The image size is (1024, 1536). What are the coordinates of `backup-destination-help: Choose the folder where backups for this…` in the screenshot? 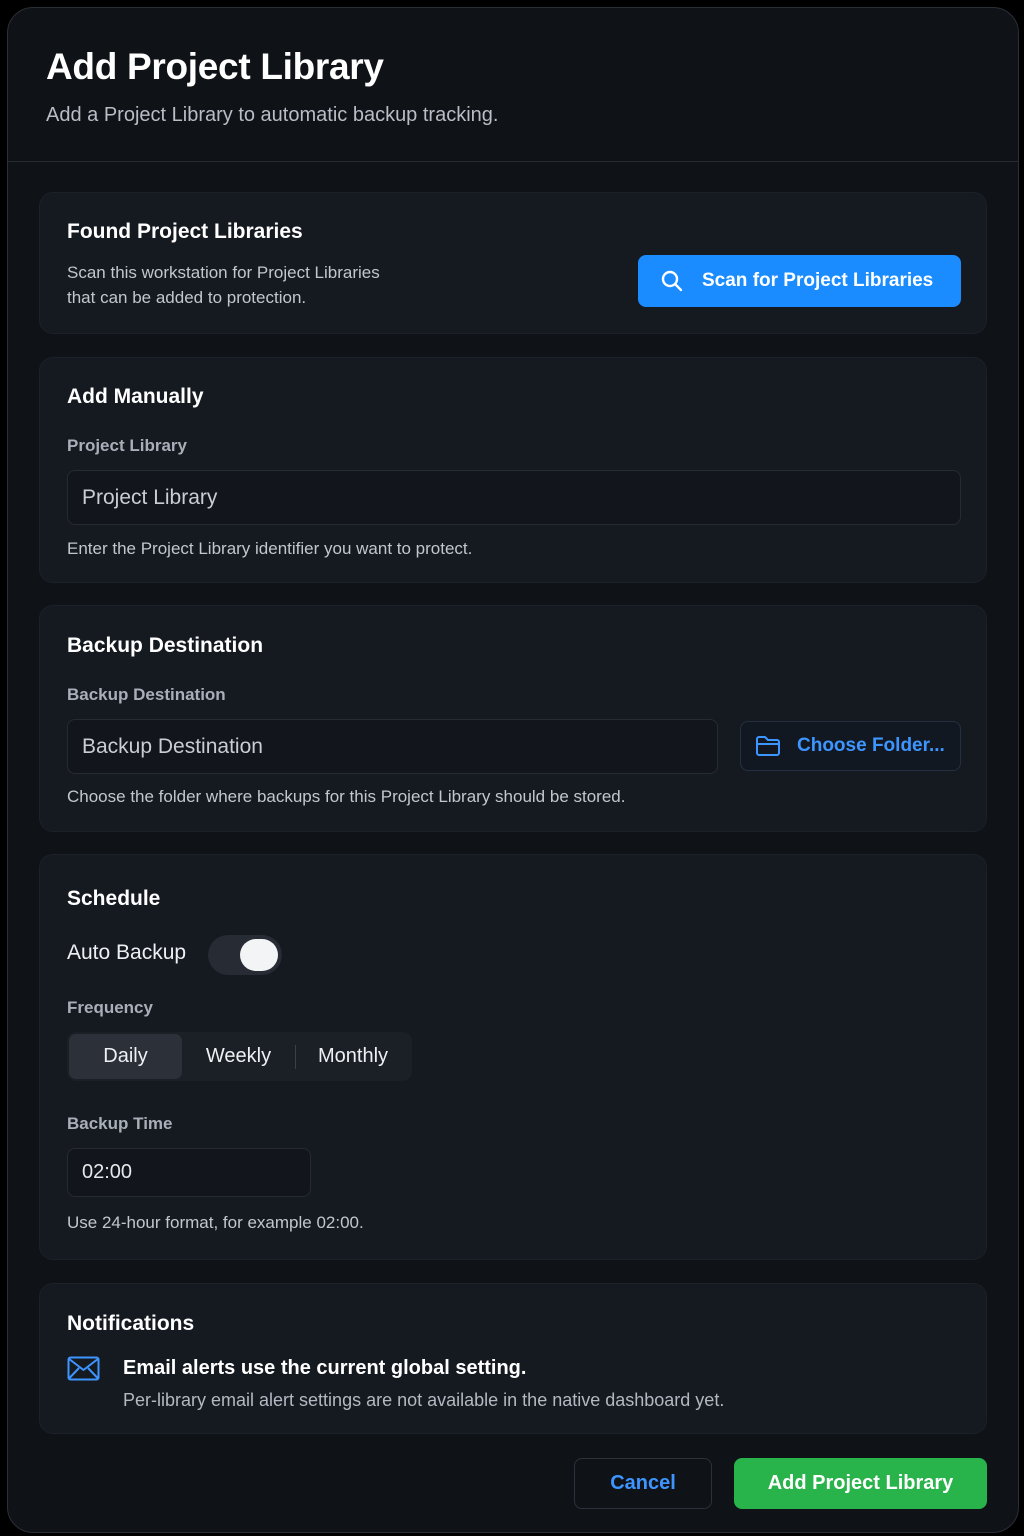 It's located at (346, 796).